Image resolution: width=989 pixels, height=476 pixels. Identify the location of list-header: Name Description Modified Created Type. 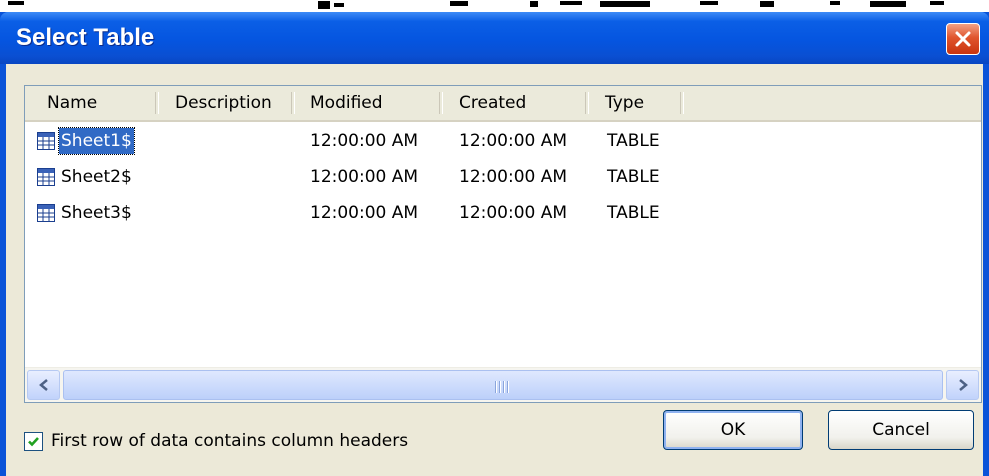
(503, 104).